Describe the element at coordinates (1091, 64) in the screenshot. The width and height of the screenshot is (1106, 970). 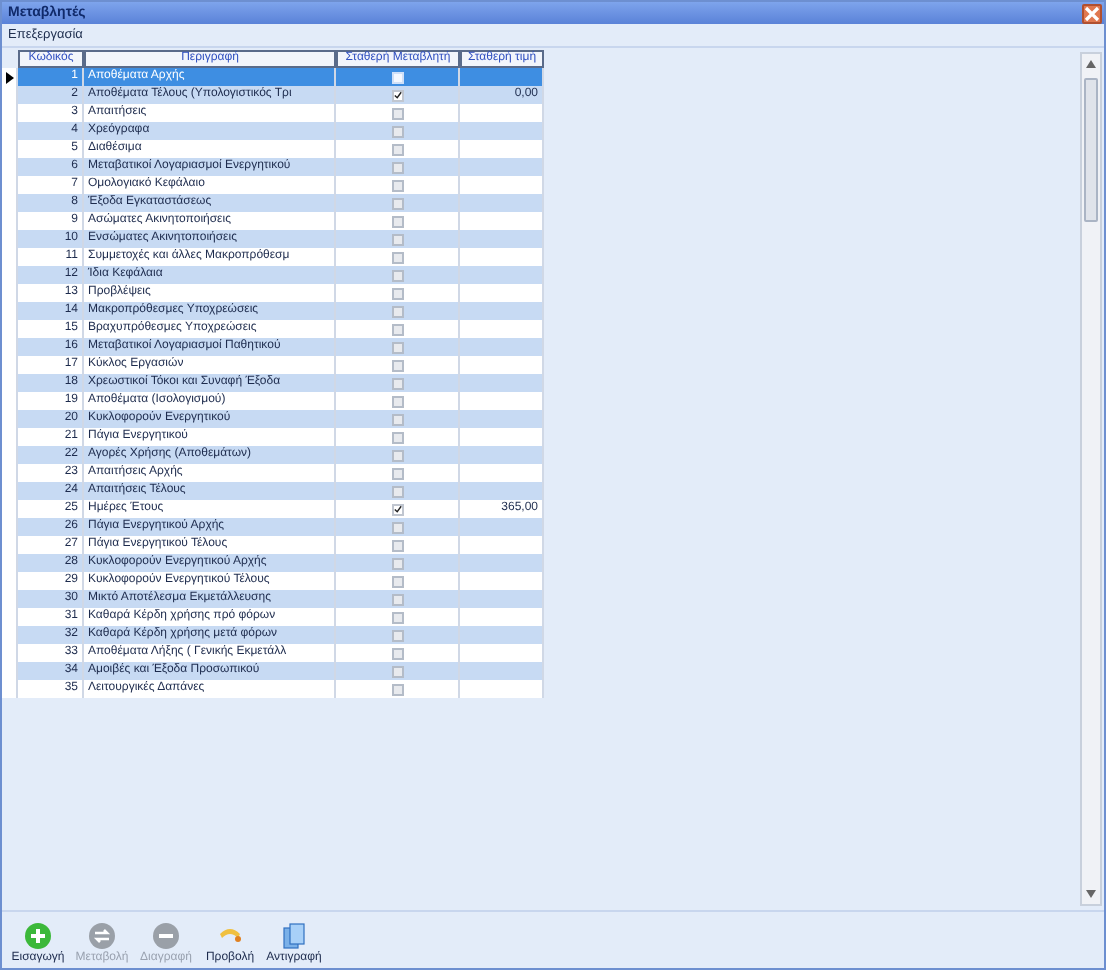
I see `scroll-up-icon` at that location.